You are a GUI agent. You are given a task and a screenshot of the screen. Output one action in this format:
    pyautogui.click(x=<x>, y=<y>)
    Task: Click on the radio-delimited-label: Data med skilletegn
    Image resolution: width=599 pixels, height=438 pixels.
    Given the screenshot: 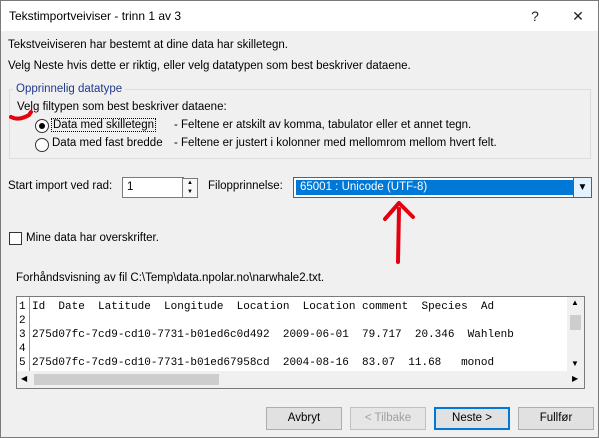 What is the action you would take?
    pyautogui.click(x=103, y=125)
    